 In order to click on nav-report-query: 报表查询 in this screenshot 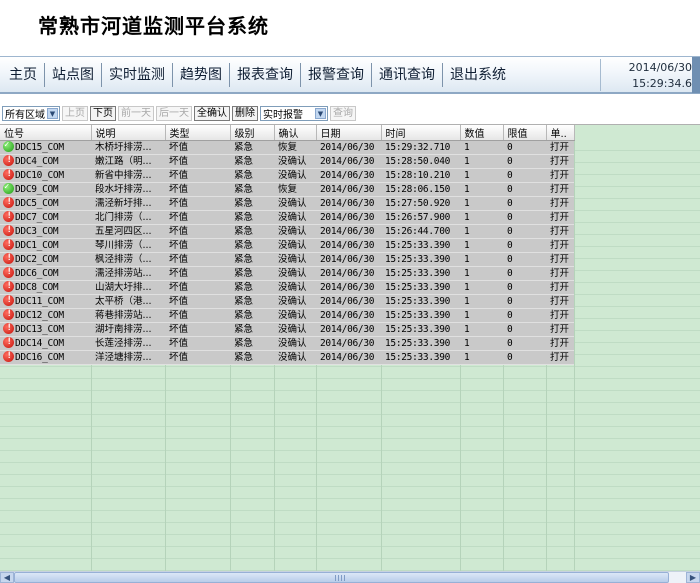, I will do `click(265, 74)`.